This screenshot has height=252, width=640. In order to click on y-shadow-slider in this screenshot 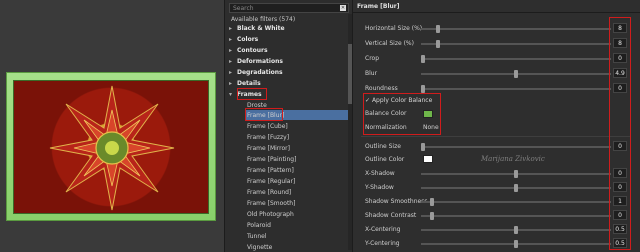, I will do `click(516, 188)`.